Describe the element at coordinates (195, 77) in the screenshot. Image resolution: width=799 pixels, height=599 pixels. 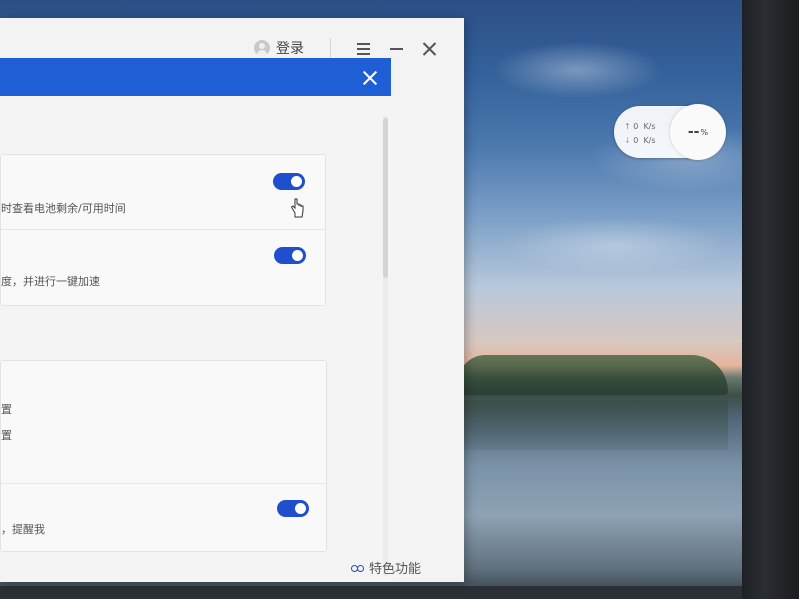
I see `dialog-header` at that location.